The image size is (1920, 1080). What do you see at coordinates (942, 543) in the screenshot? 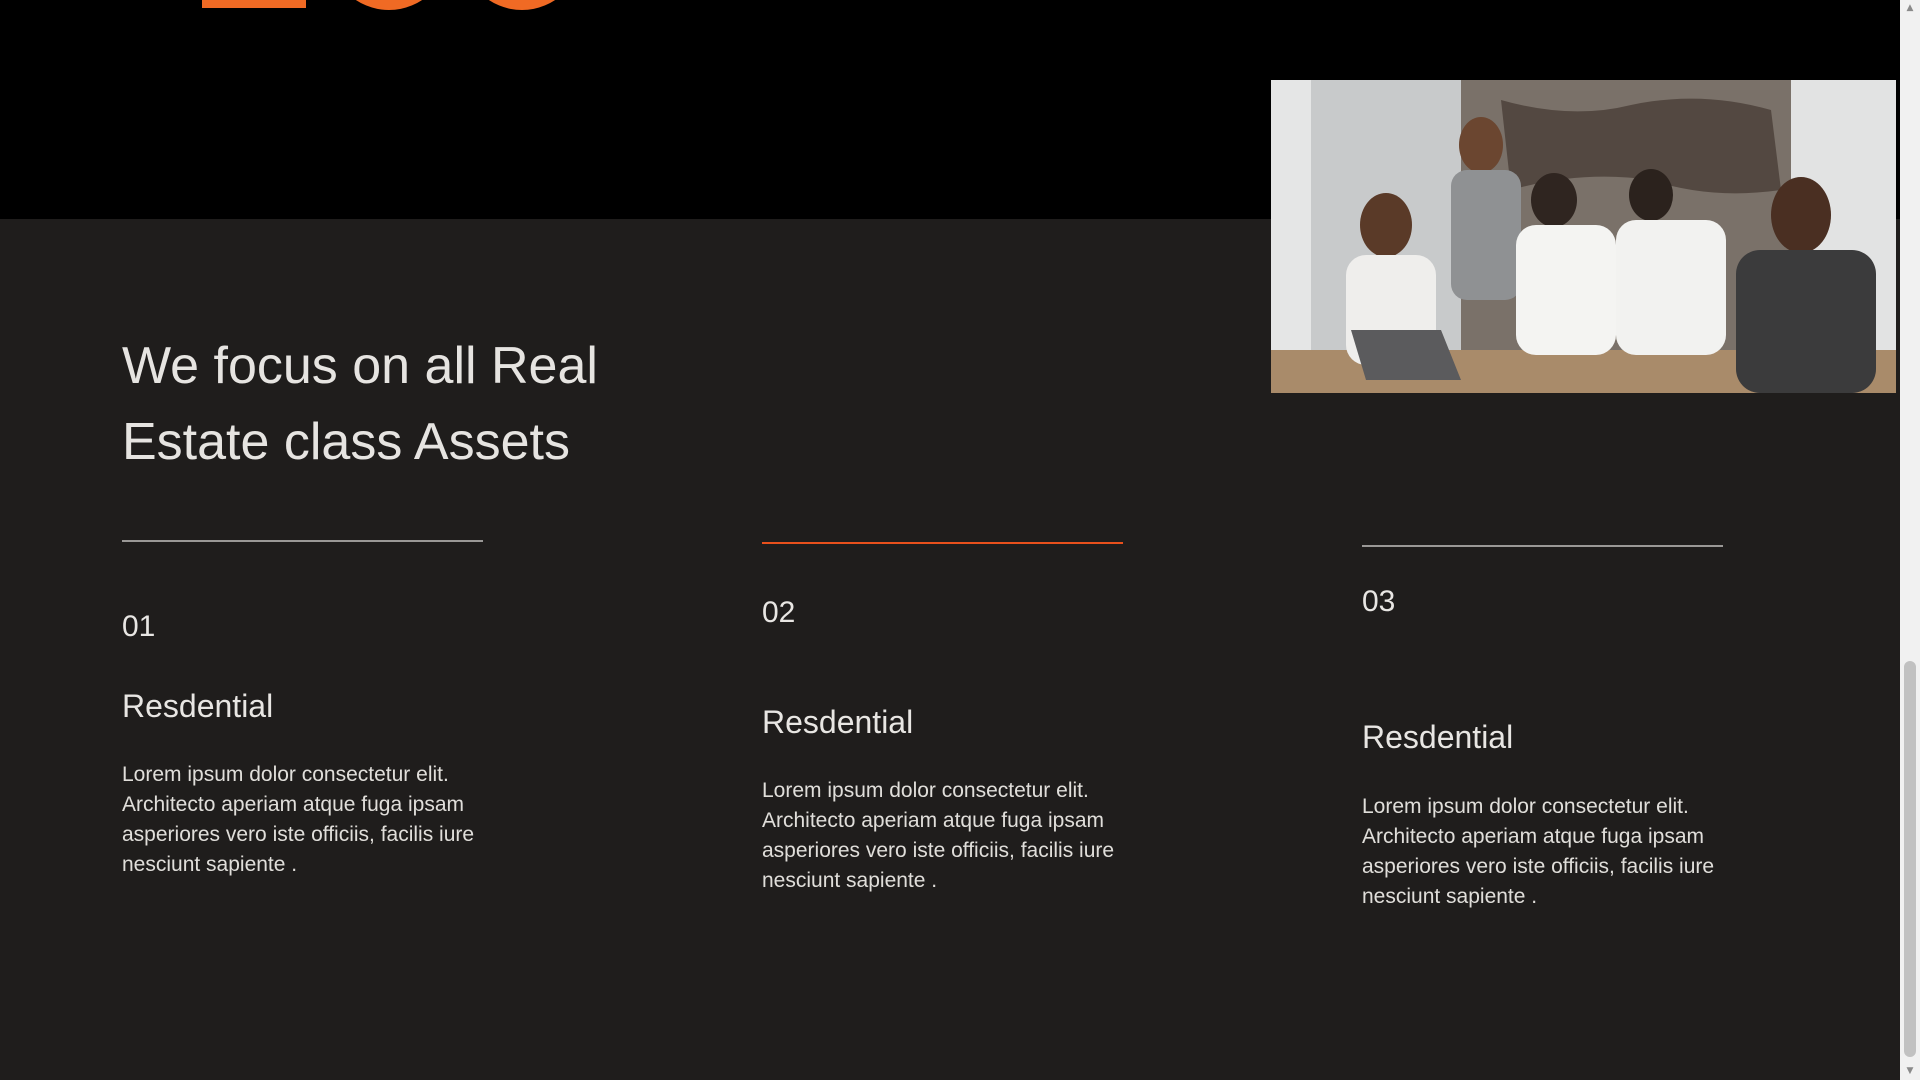
I see `feature-divider-active` at bounding box center [942, 543].